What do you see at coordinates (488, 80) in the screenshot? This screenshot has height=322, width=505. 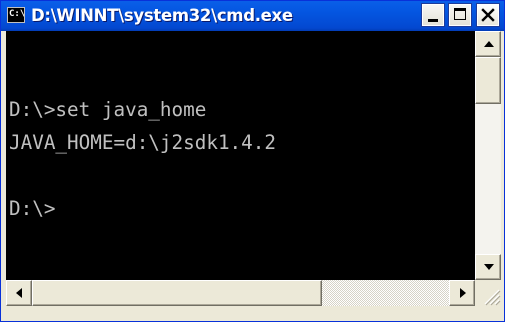 I see `vertical-scroll-thumb` at bounding box center [488, 80].